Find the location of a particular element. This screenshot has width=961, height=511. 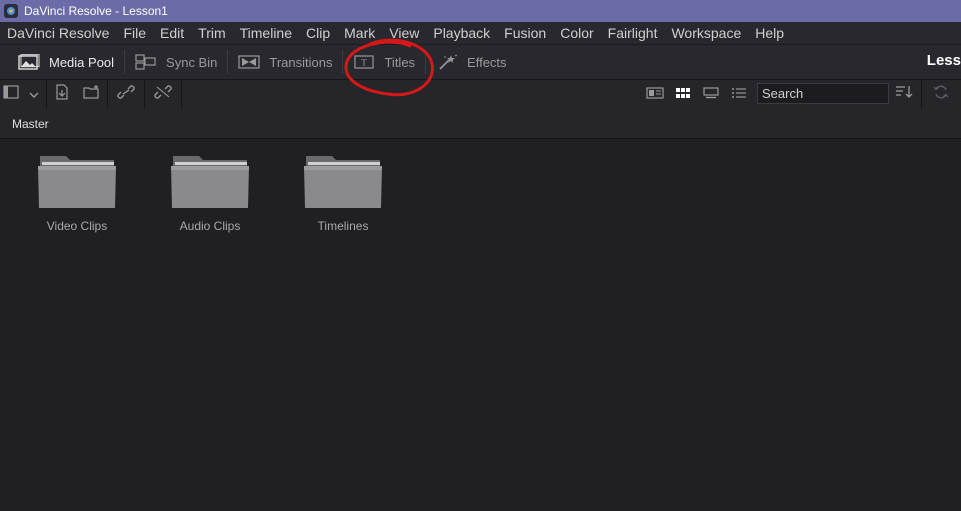

project-name: Less is located at coordinates (943, 60).